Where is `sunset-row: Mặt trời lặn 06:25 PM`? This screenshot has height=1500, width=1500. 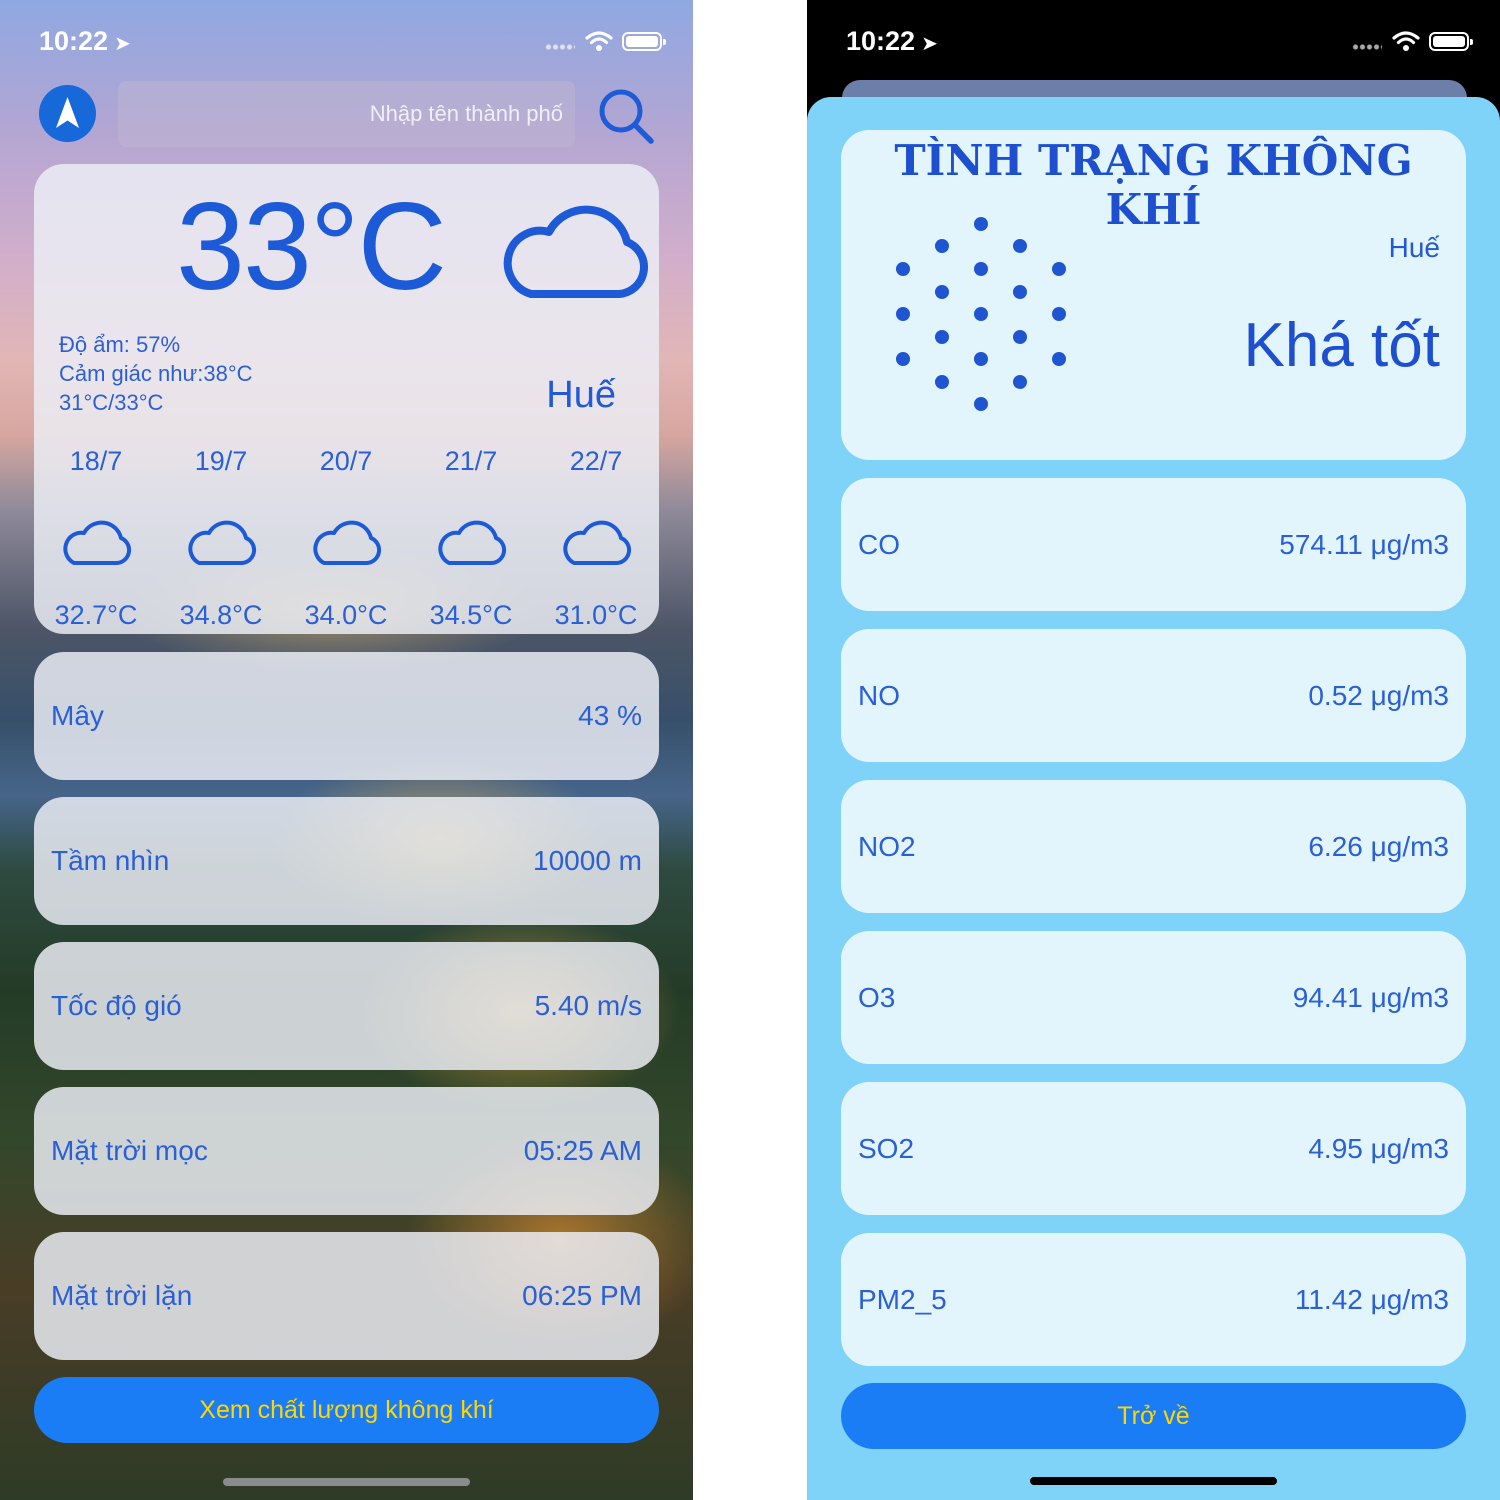 sunset-row: Mặt trời lặn 06:25 PM is located at coordinates (346, 1296).